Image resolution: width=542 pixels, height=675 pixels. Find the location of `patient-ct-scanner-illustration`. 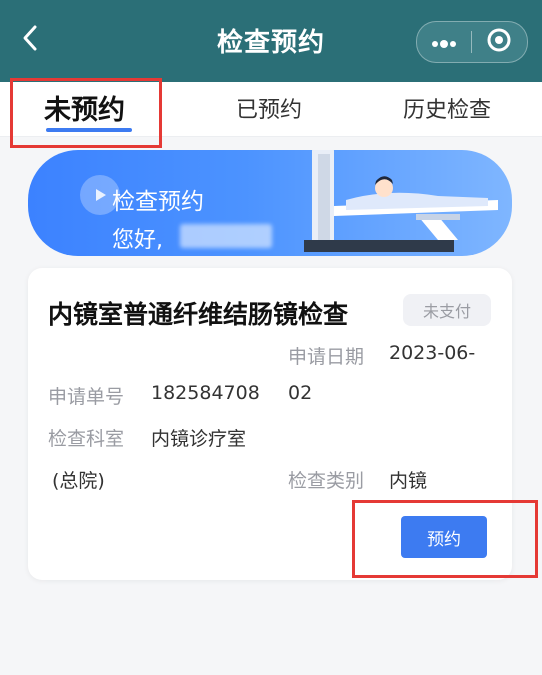

patient-ct-scanner-illustration is located at coordinates (401, 201).